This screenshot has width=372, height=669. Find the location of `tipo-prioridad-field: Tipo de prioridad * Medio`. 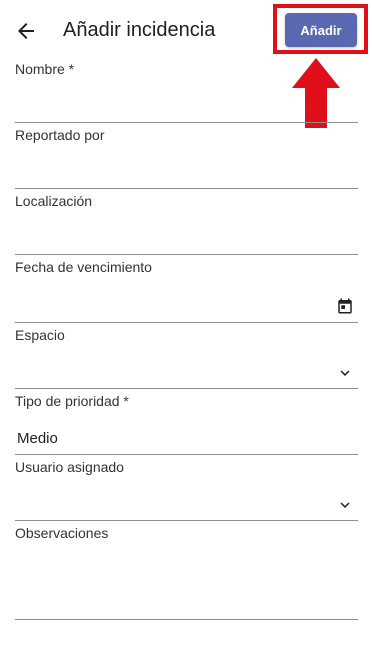

tipo-prioridad-field: Tipo de prioridad * Medio is located at coordinates (186, 423).